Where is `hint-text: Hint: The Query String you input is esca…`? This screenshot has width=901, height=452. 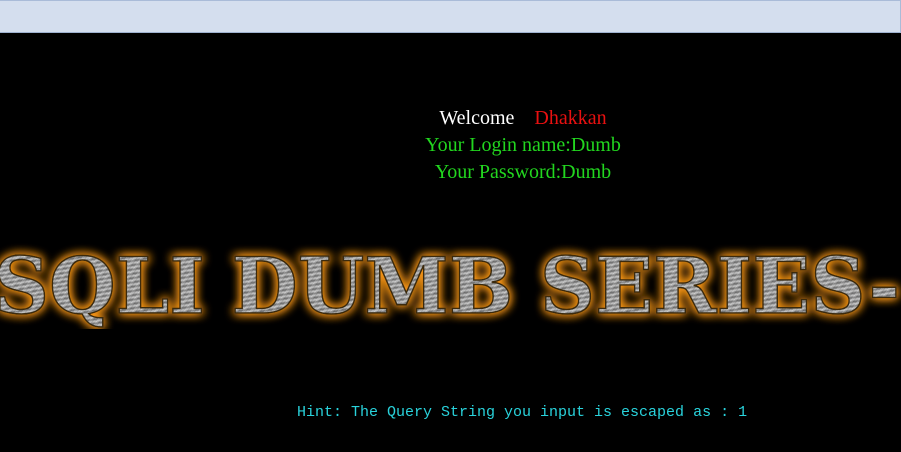 hint-text: Hint: The Query String you input is esca… is located at coordinates (522, 412).